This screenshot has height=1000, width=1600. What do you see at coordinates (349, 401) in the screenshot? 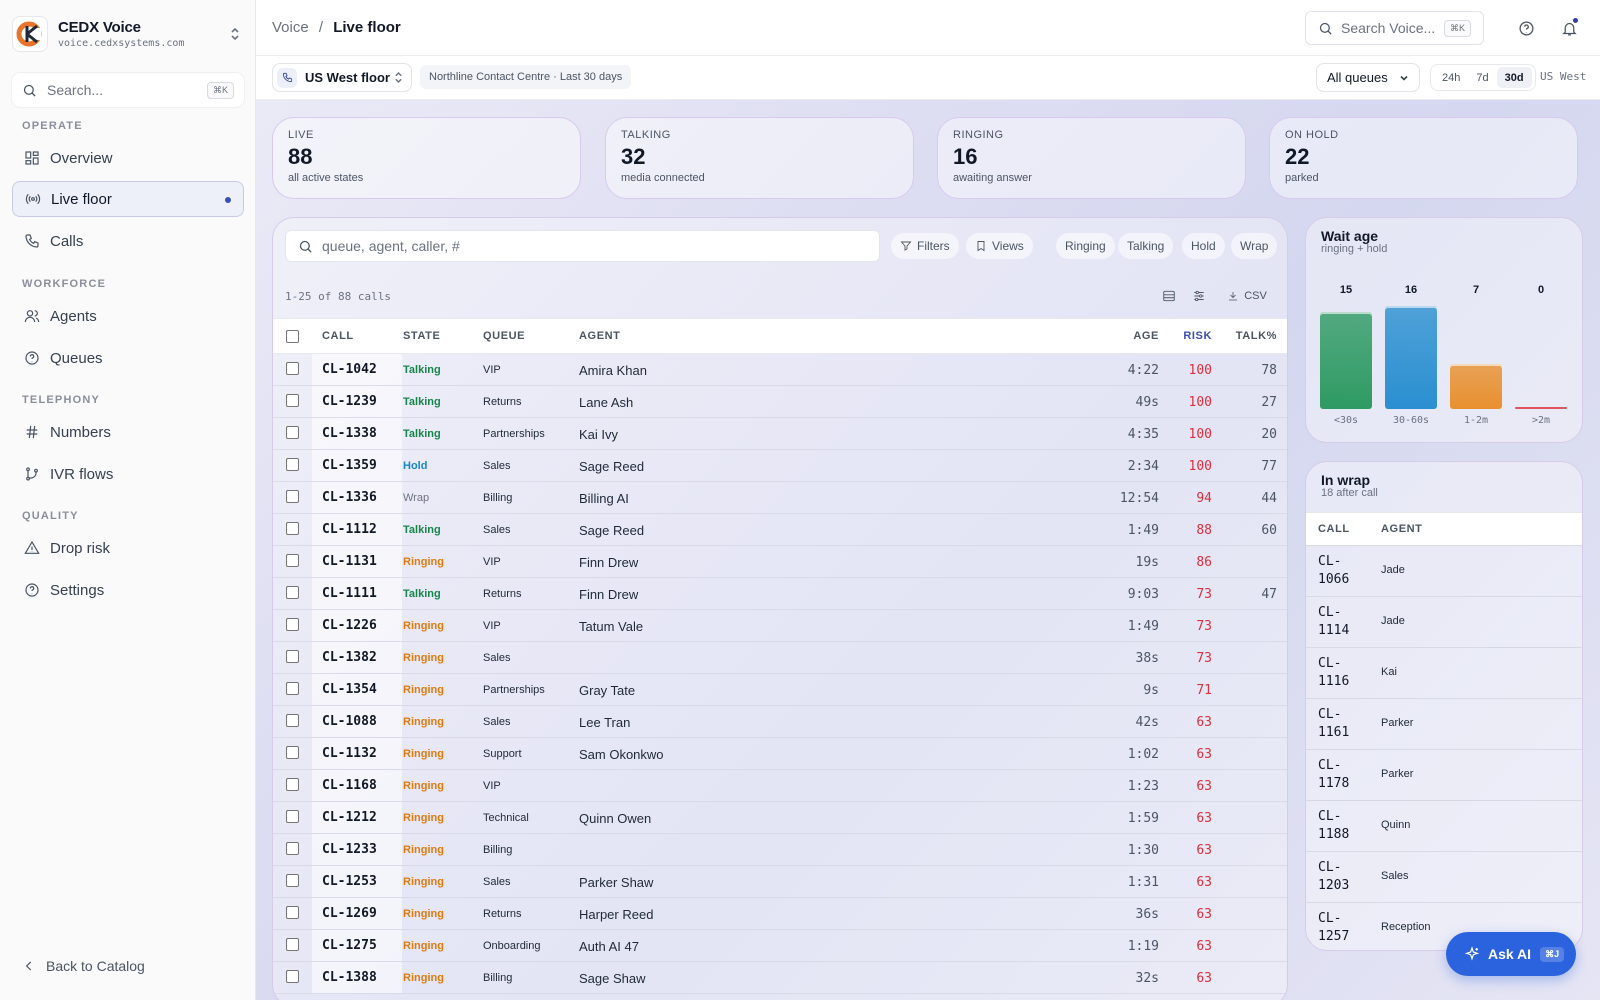
I see `call-id: CL-1239` at bounding box center [349, 401].